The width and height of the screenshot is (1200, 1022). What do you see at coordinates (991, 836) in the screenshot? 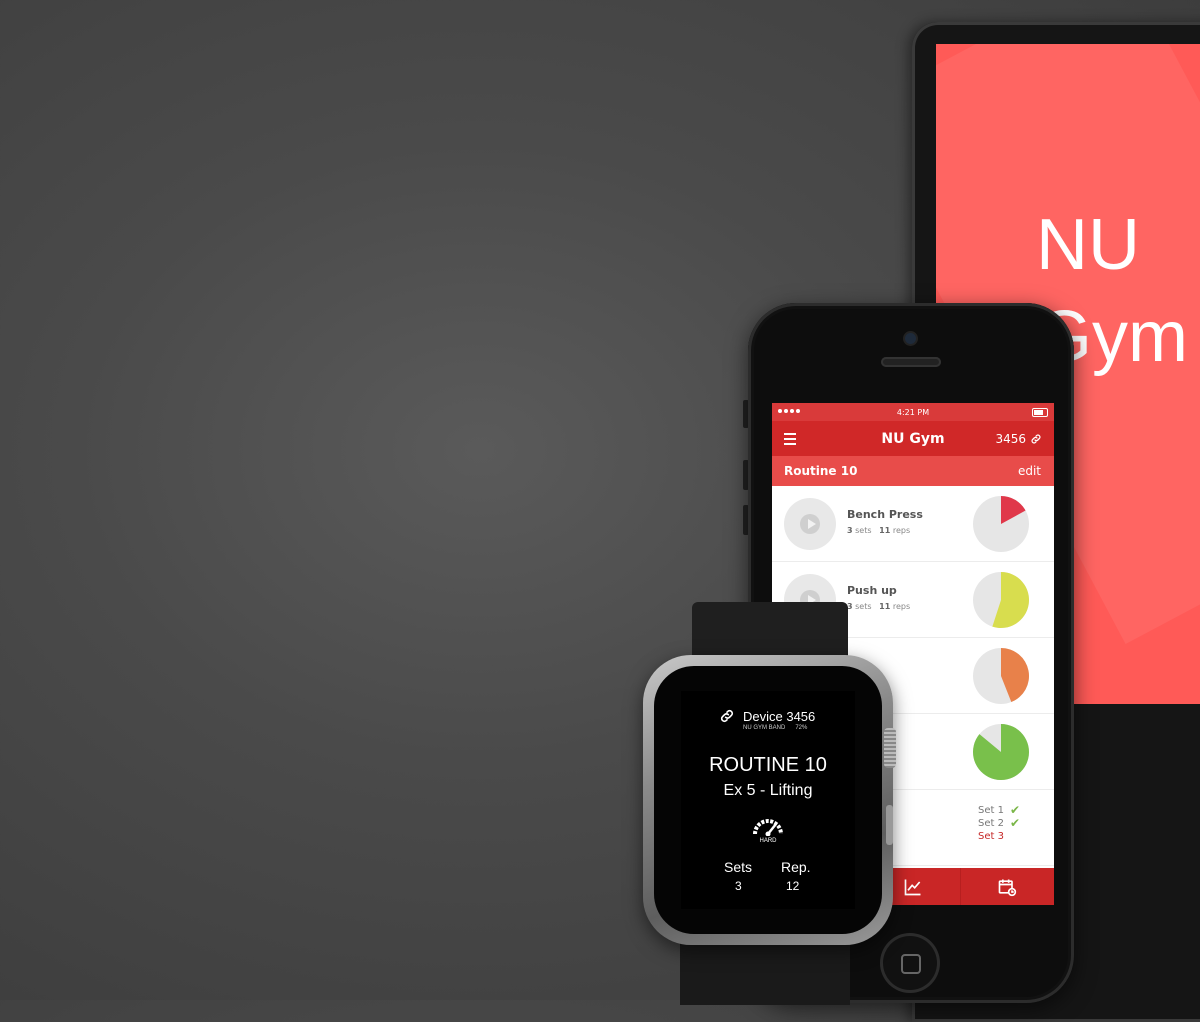
I see `set-label: Set 3` at bounding box center [991, 836].